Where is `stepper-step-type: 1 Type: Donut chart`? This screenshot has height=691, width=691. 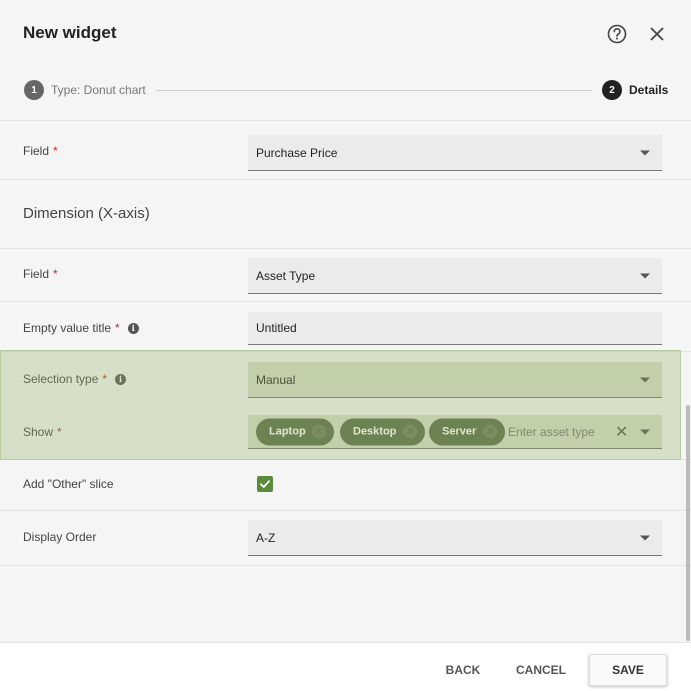
stepper-step-type: 1 Type: Donut chart is located at coordinates (85, 90).